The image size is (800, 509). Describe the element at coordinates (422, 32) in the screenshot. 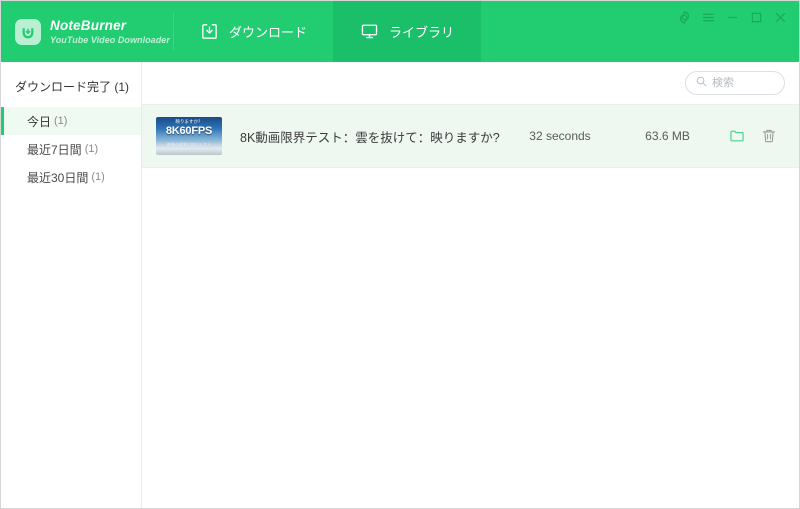

I see `tab-library-label: ライブラリ` at that location.